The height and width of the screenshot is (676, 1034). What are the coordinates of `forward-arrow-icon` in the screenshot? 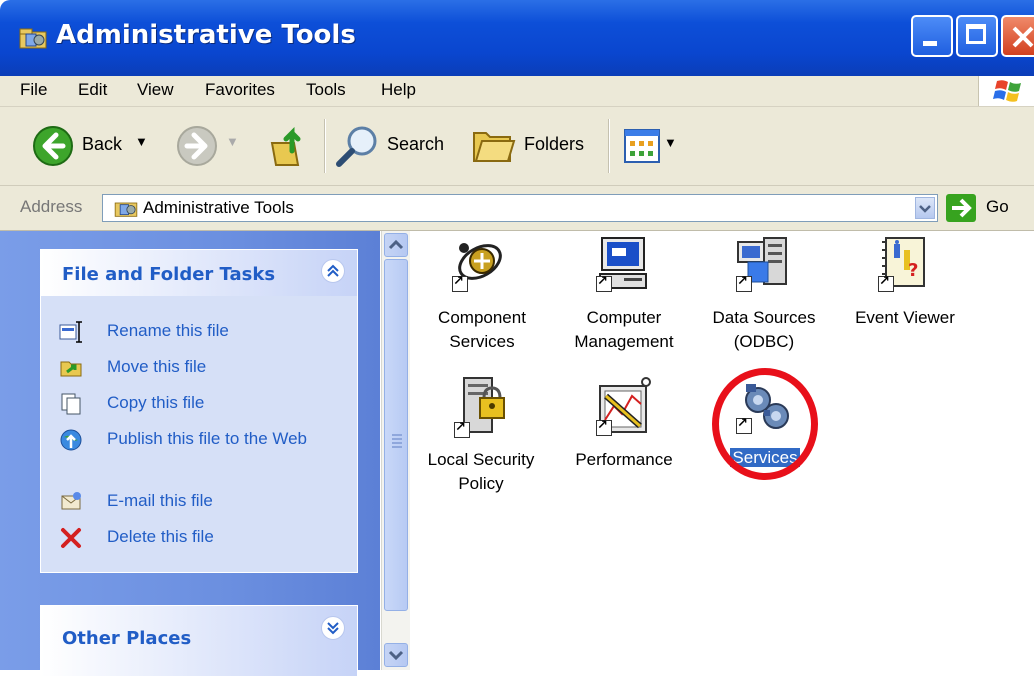 It's located at (197, 146).